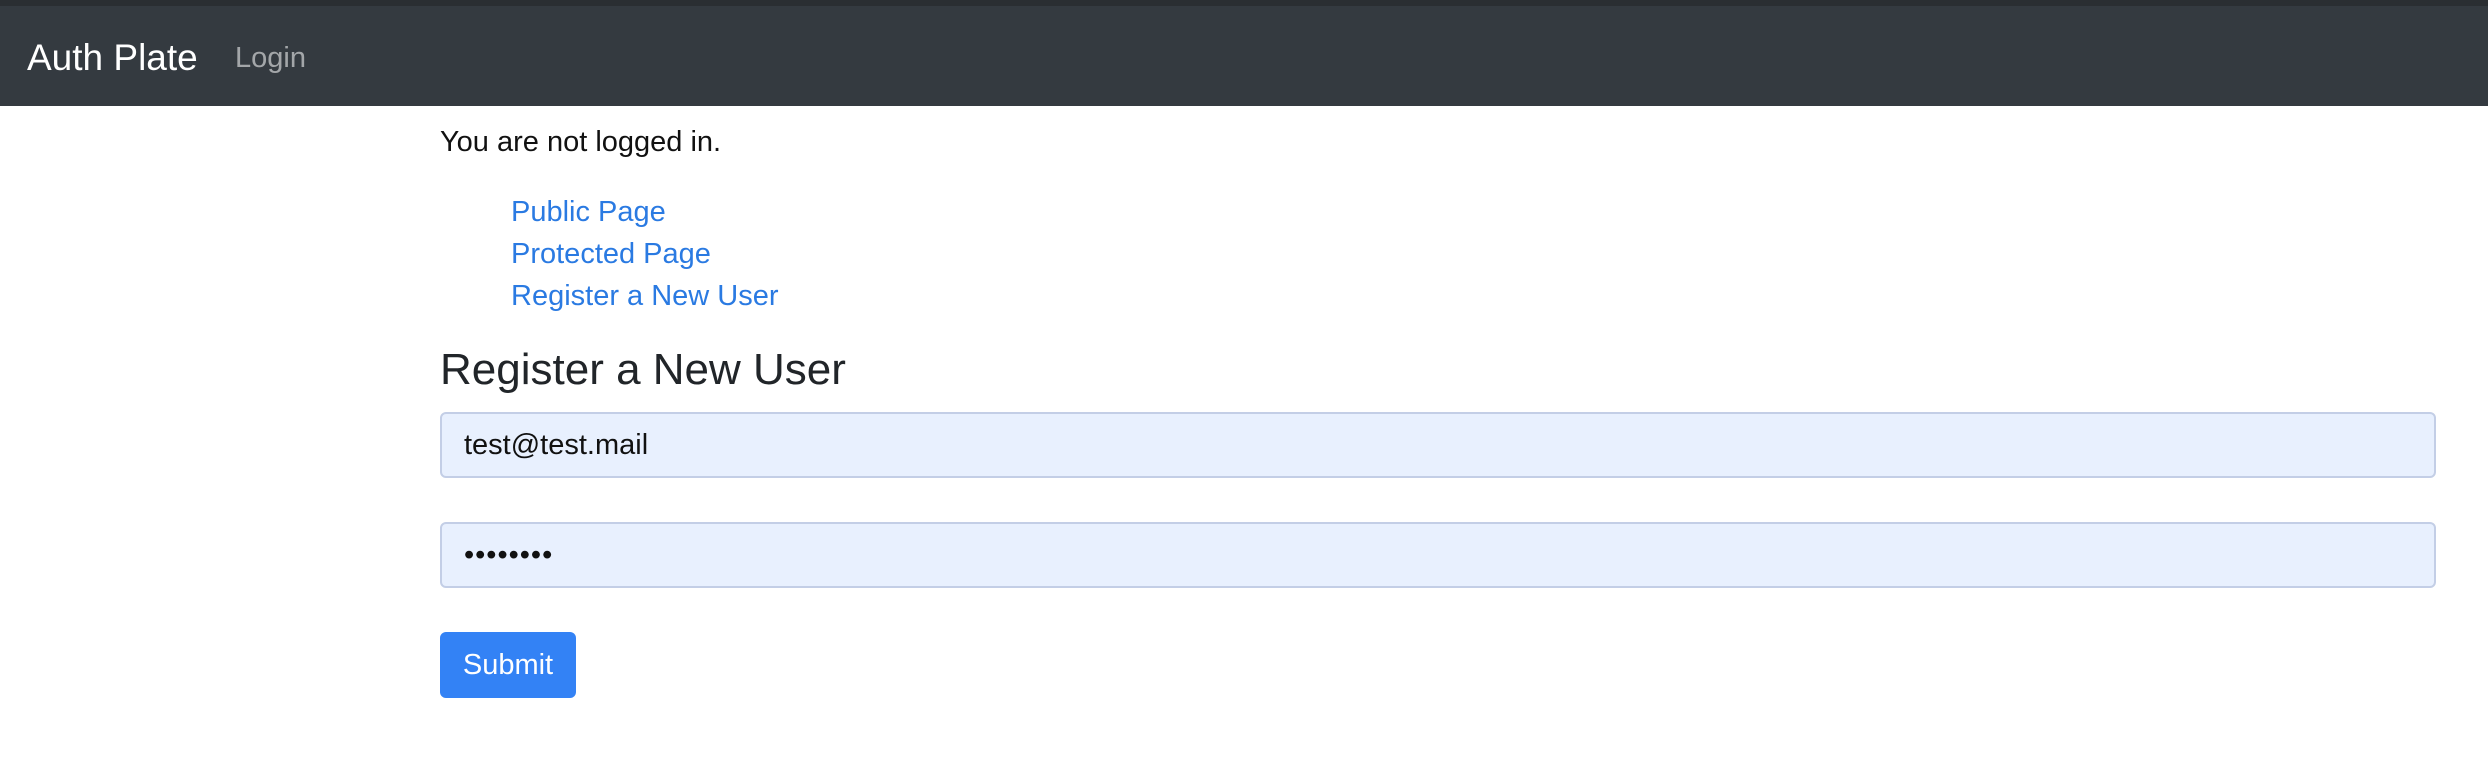 This screenshot has height=770, width=2488. I want to click on register-form-title: Register a New User, so click(643, 369).